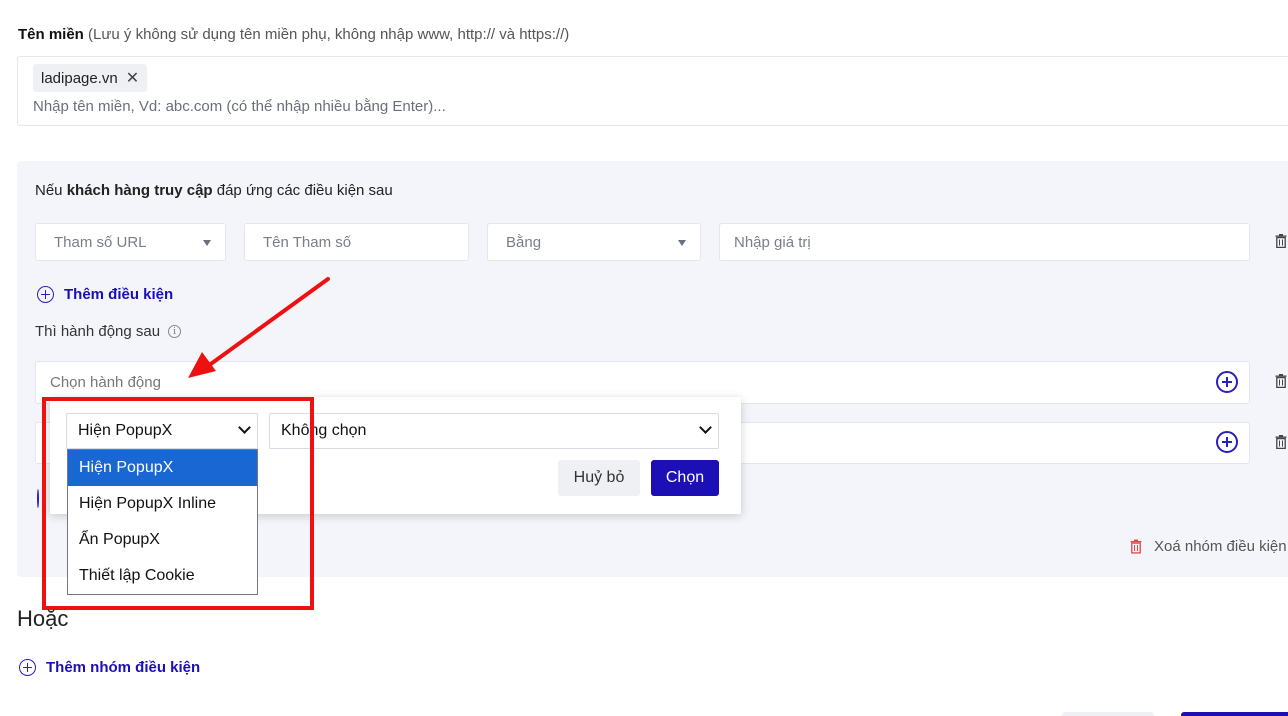 The image size is (1288, 716). What do you see at coordinates (984, 242) in the screenshot?
I see `condition-value-input: Nhập giá trị` at bounding box center [984, 242].